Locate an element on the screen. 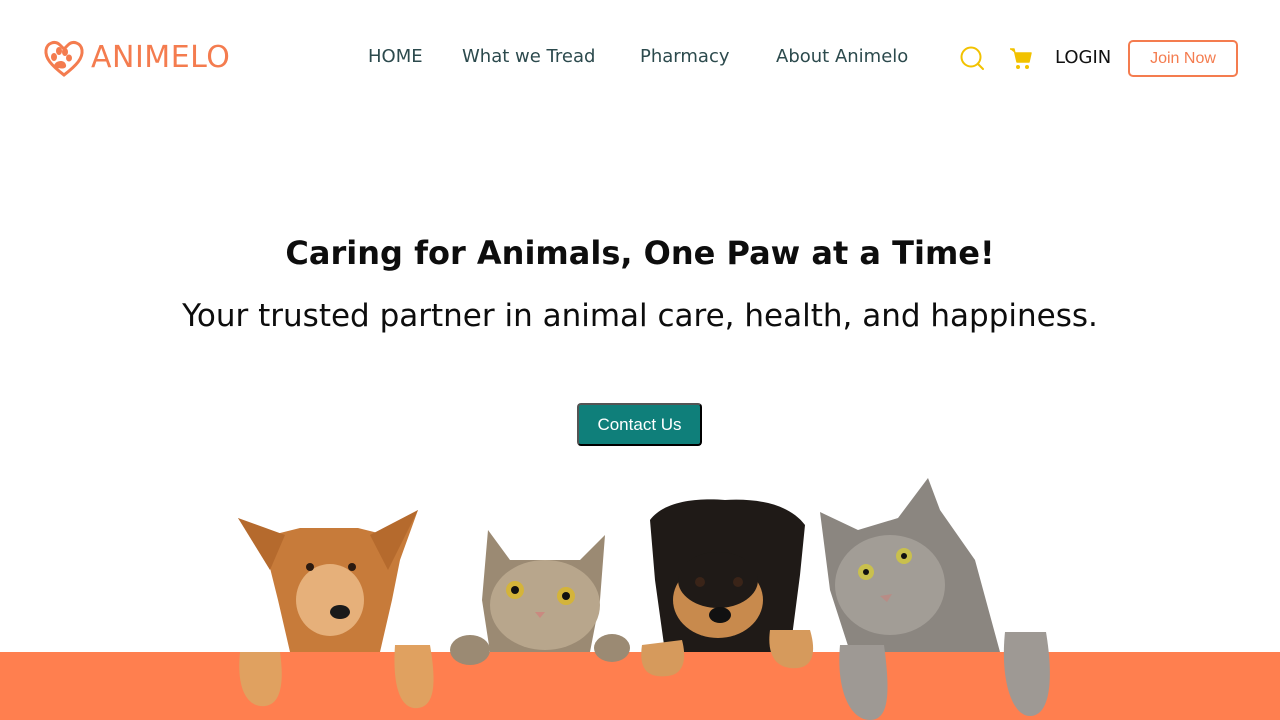 The width and height of the screenshot is (1280, 720). grey-cat-image is located at coordinates (935, 599).